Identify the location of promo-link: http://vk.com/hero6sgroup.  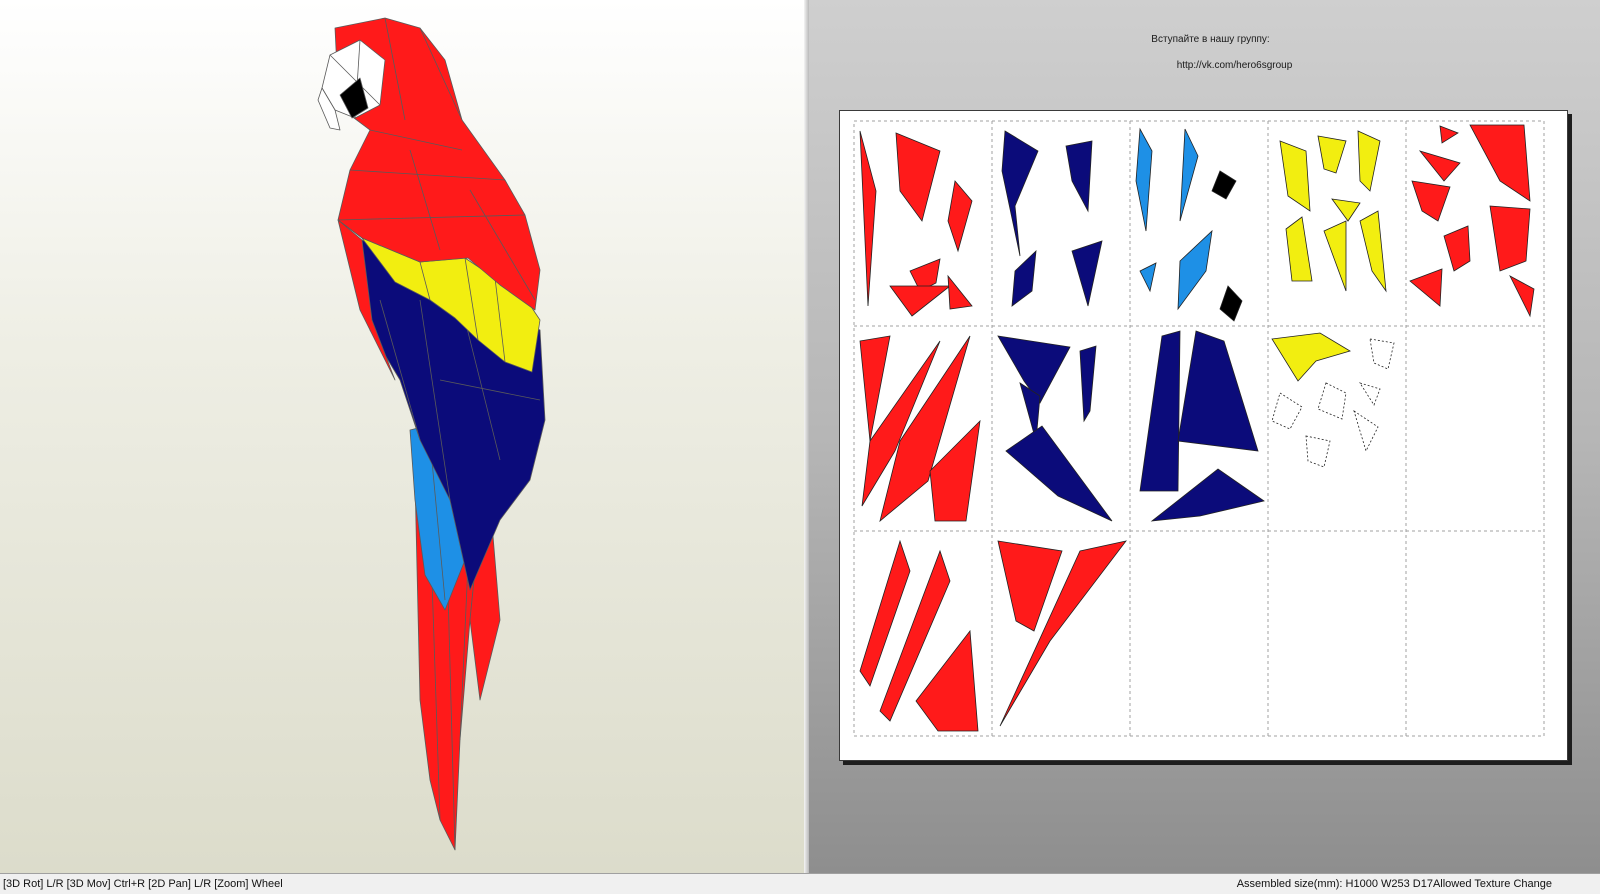
(1219, 65).